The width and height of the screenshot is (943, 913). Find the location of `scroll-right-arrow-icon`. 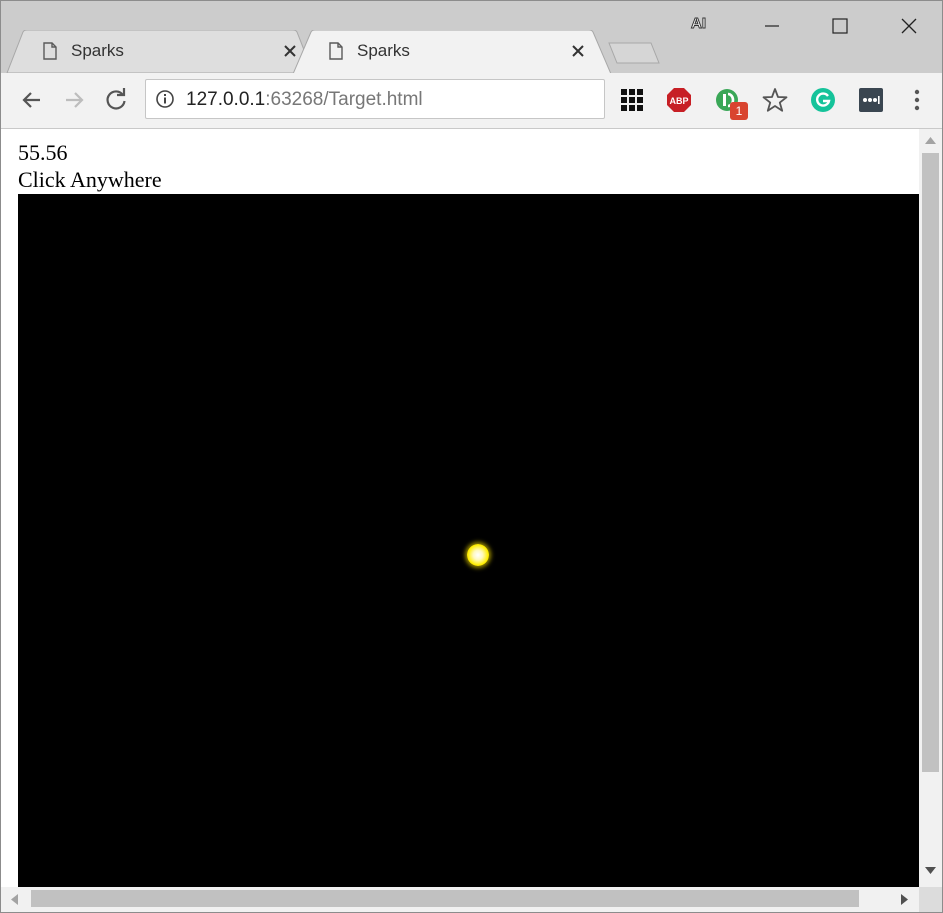

scroll-right-arrow-icon is located at coordinates (904, 899).